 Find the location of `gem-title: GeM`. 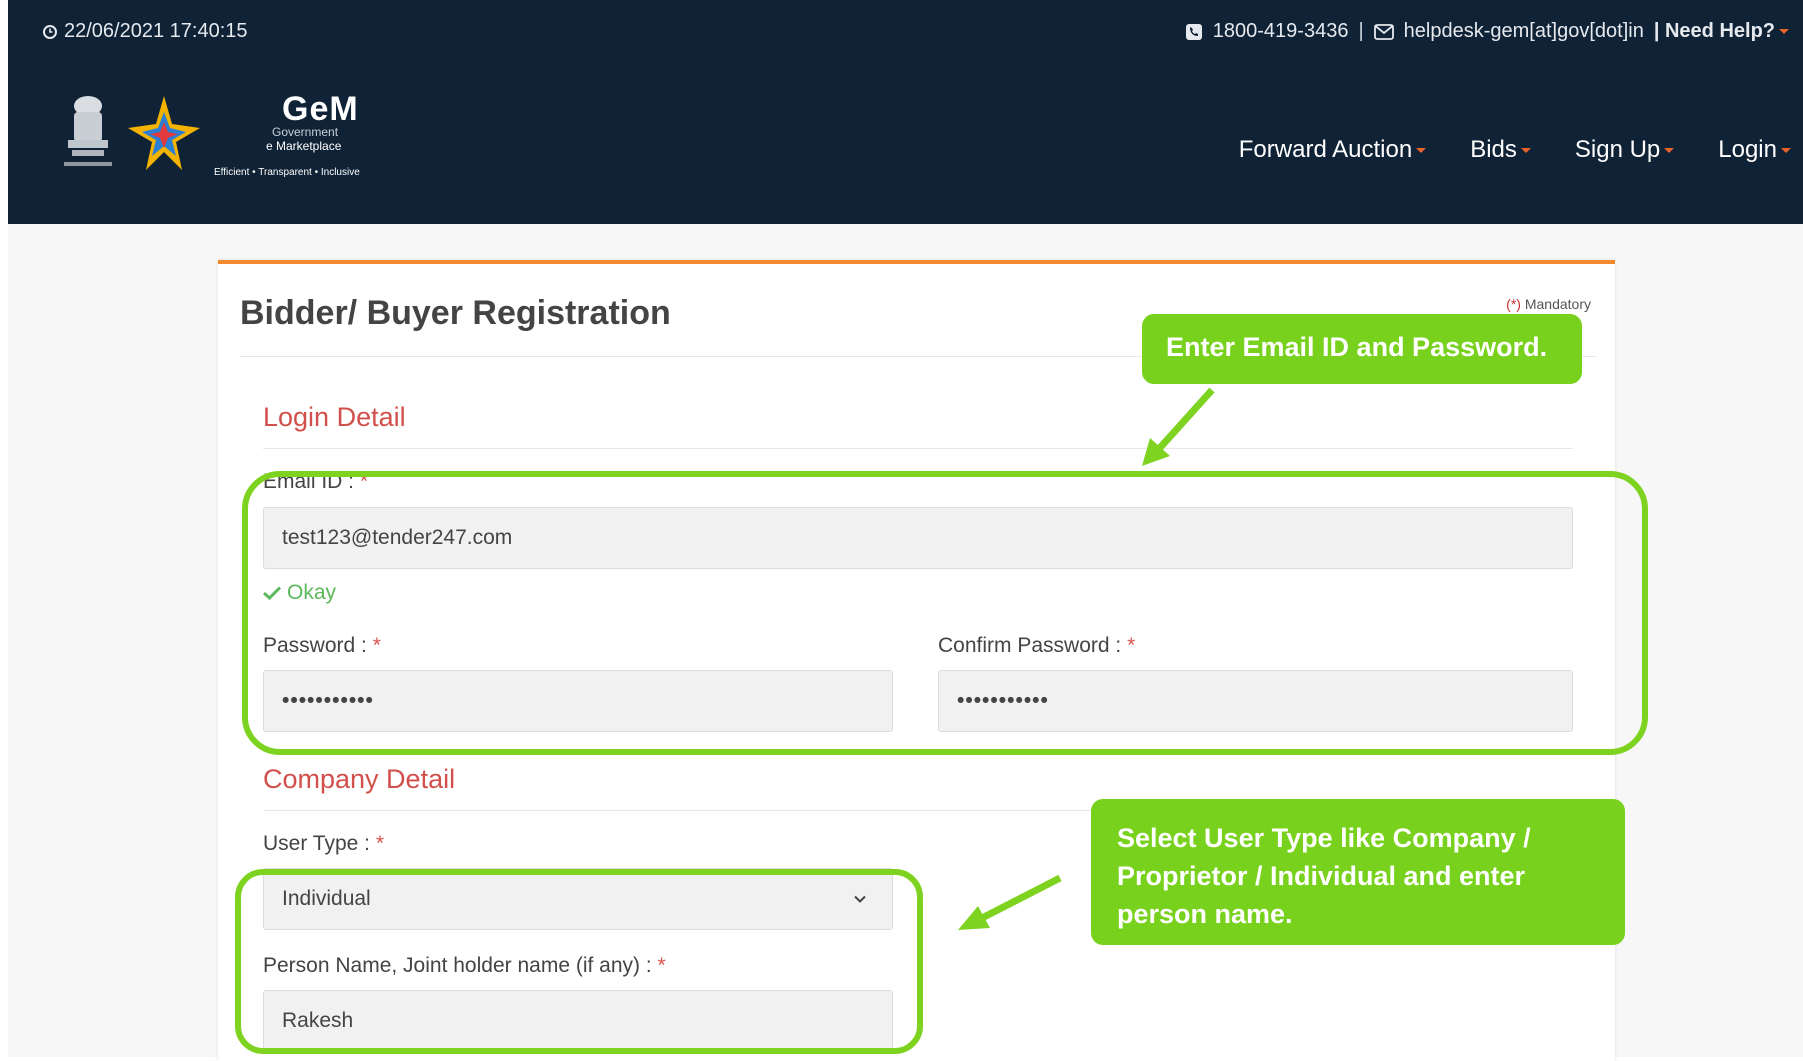

gem-title: GeM is located at coordinates (320, 109).